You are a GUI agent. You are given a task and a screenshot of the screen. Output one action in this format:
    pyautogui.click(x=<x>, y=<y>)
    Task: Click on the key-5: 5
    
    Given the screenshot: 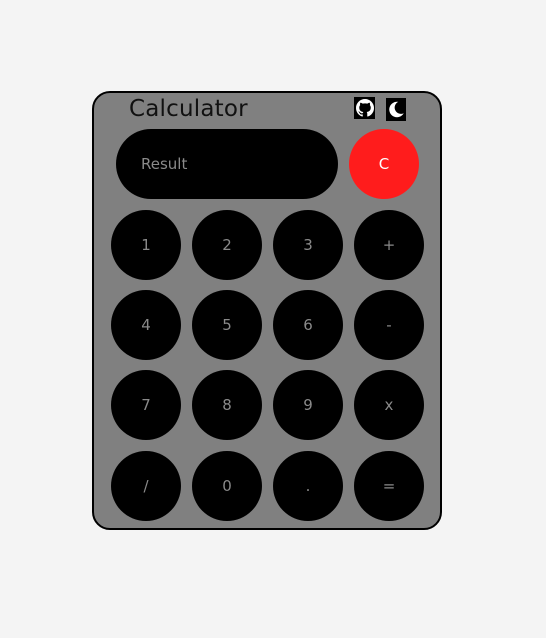 What is the action you would take?
    pyautogui.click(x=227, y=325)
    